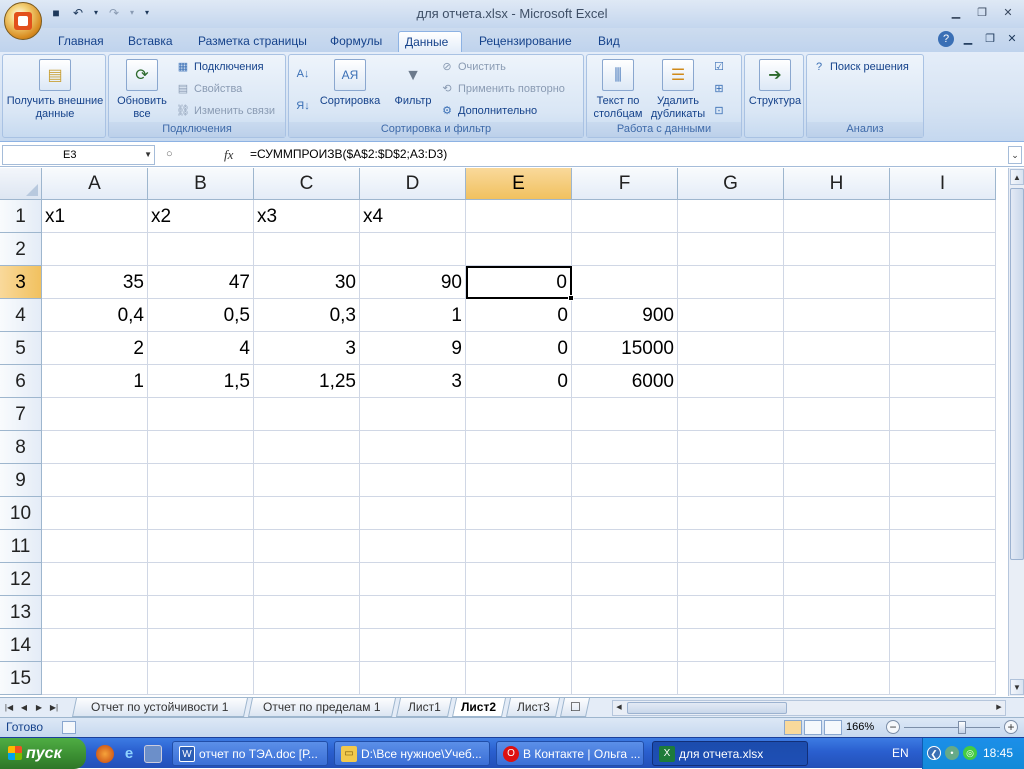 Image resolution: width=1024 pixels, height=769 pixels. What do you see at coordinates (625, 315) in the screenshot?
I see `cell-f4: 900` at bounding box center [625, 315].